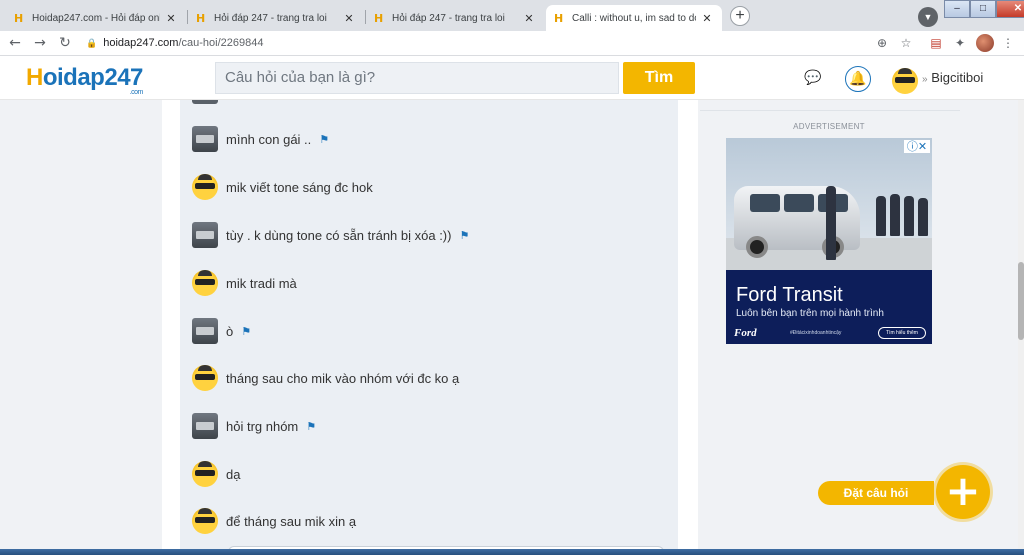 This screenshot has width=1024, height=555. I want to click on user-menu: » Bigcitiboi, so click(952, 77).